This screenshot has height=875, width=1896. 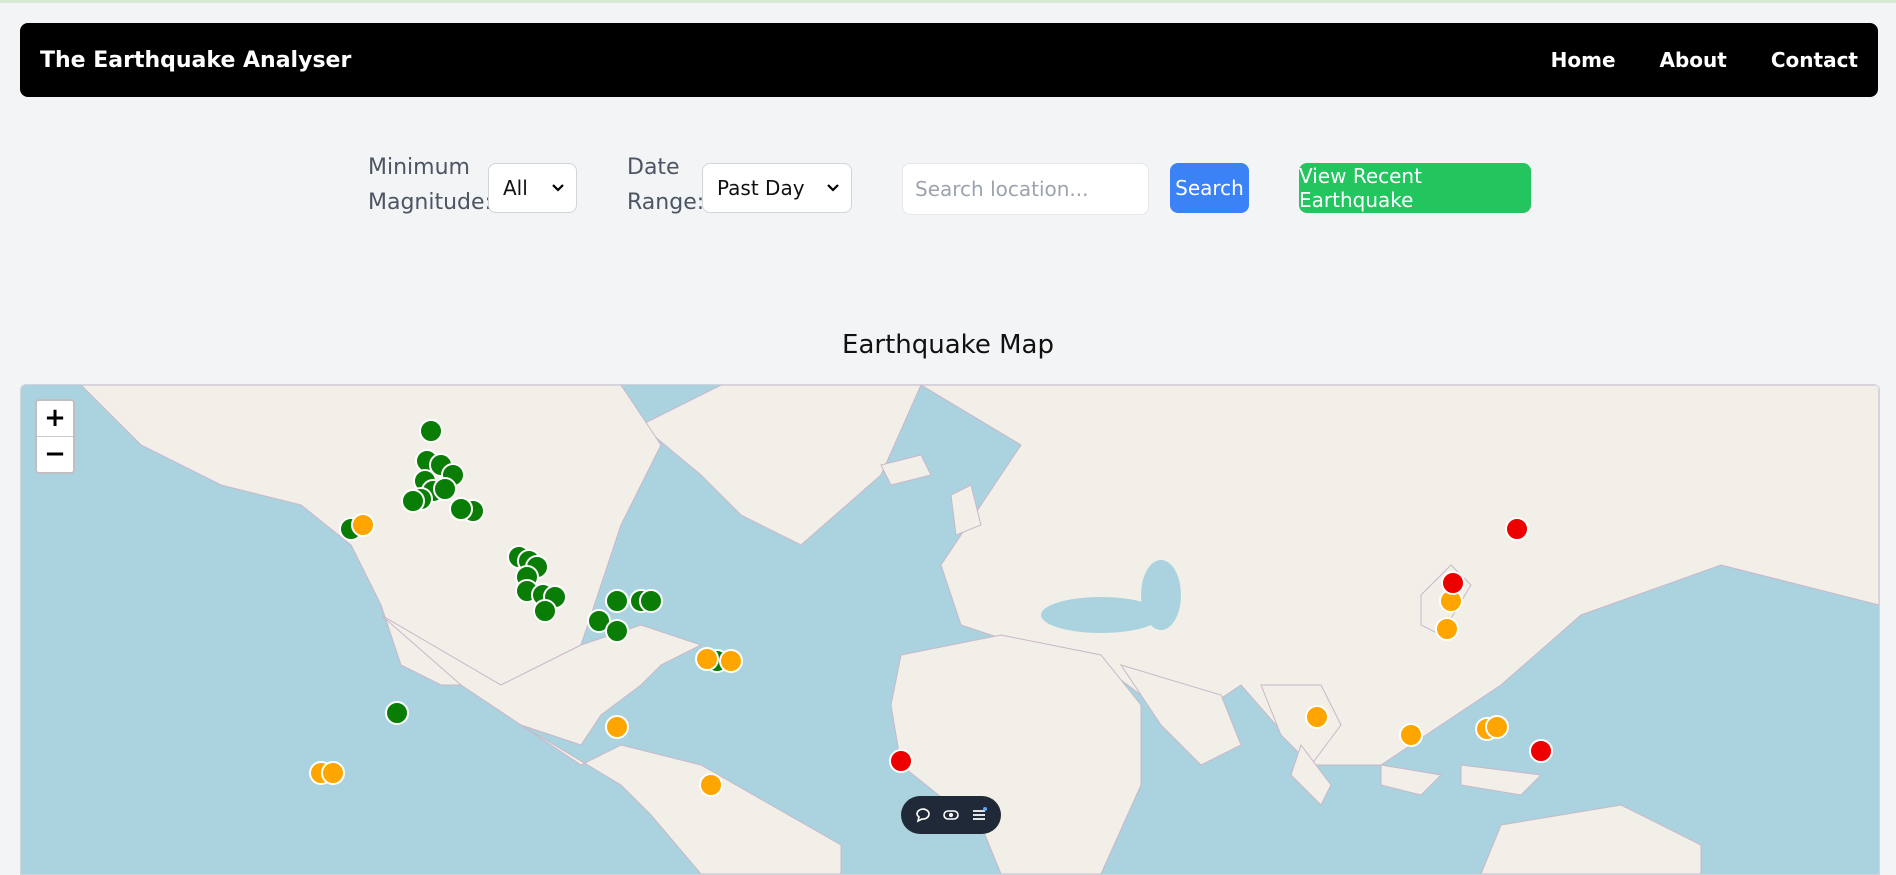 I want to click on date-range-label: Date Range:, so click(x=666, y=185).